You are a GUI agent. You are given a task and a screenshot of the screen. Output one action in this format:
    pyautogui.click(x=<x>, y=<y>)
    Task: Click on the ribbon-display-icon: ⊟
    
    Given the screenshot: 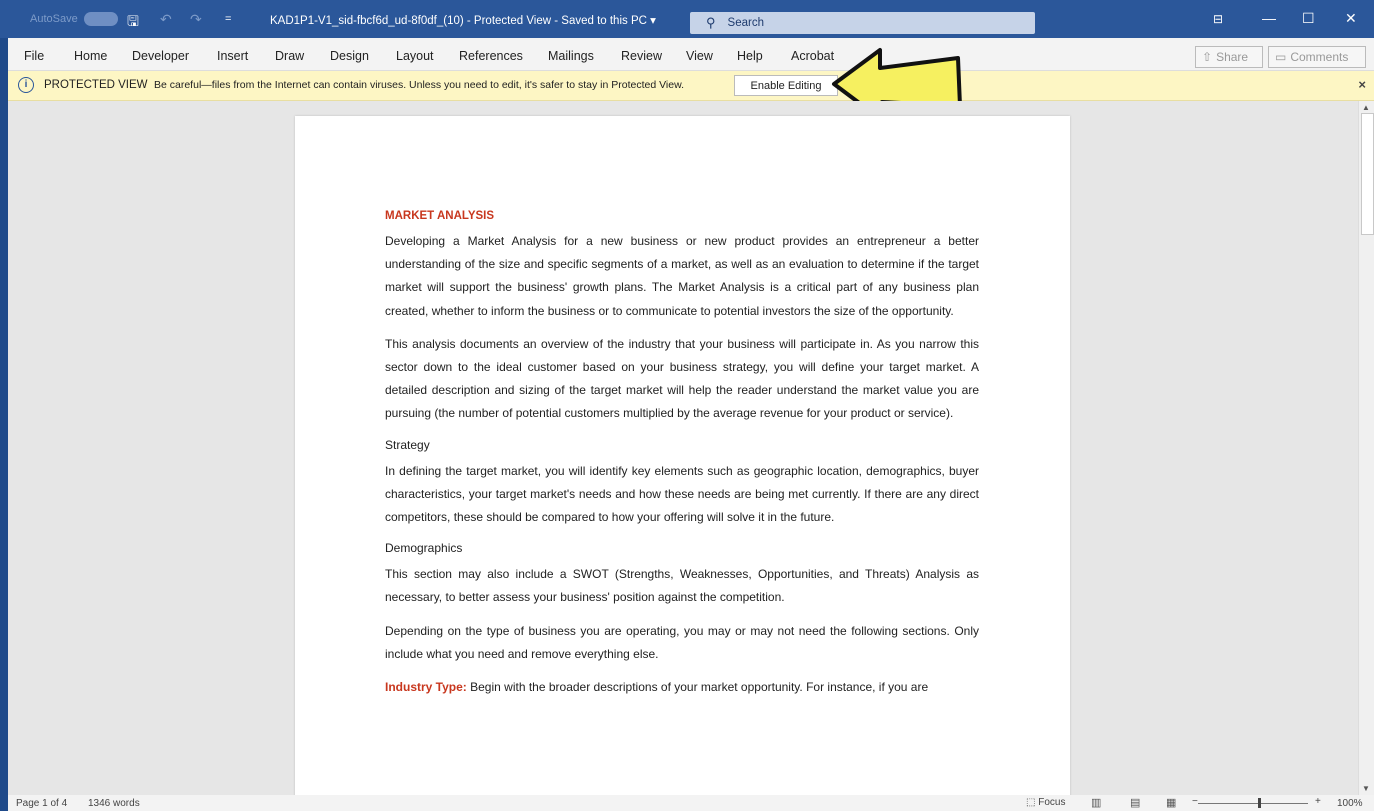 What is the action you would take?
    pyautogui.click(x=1218, y=19)
    